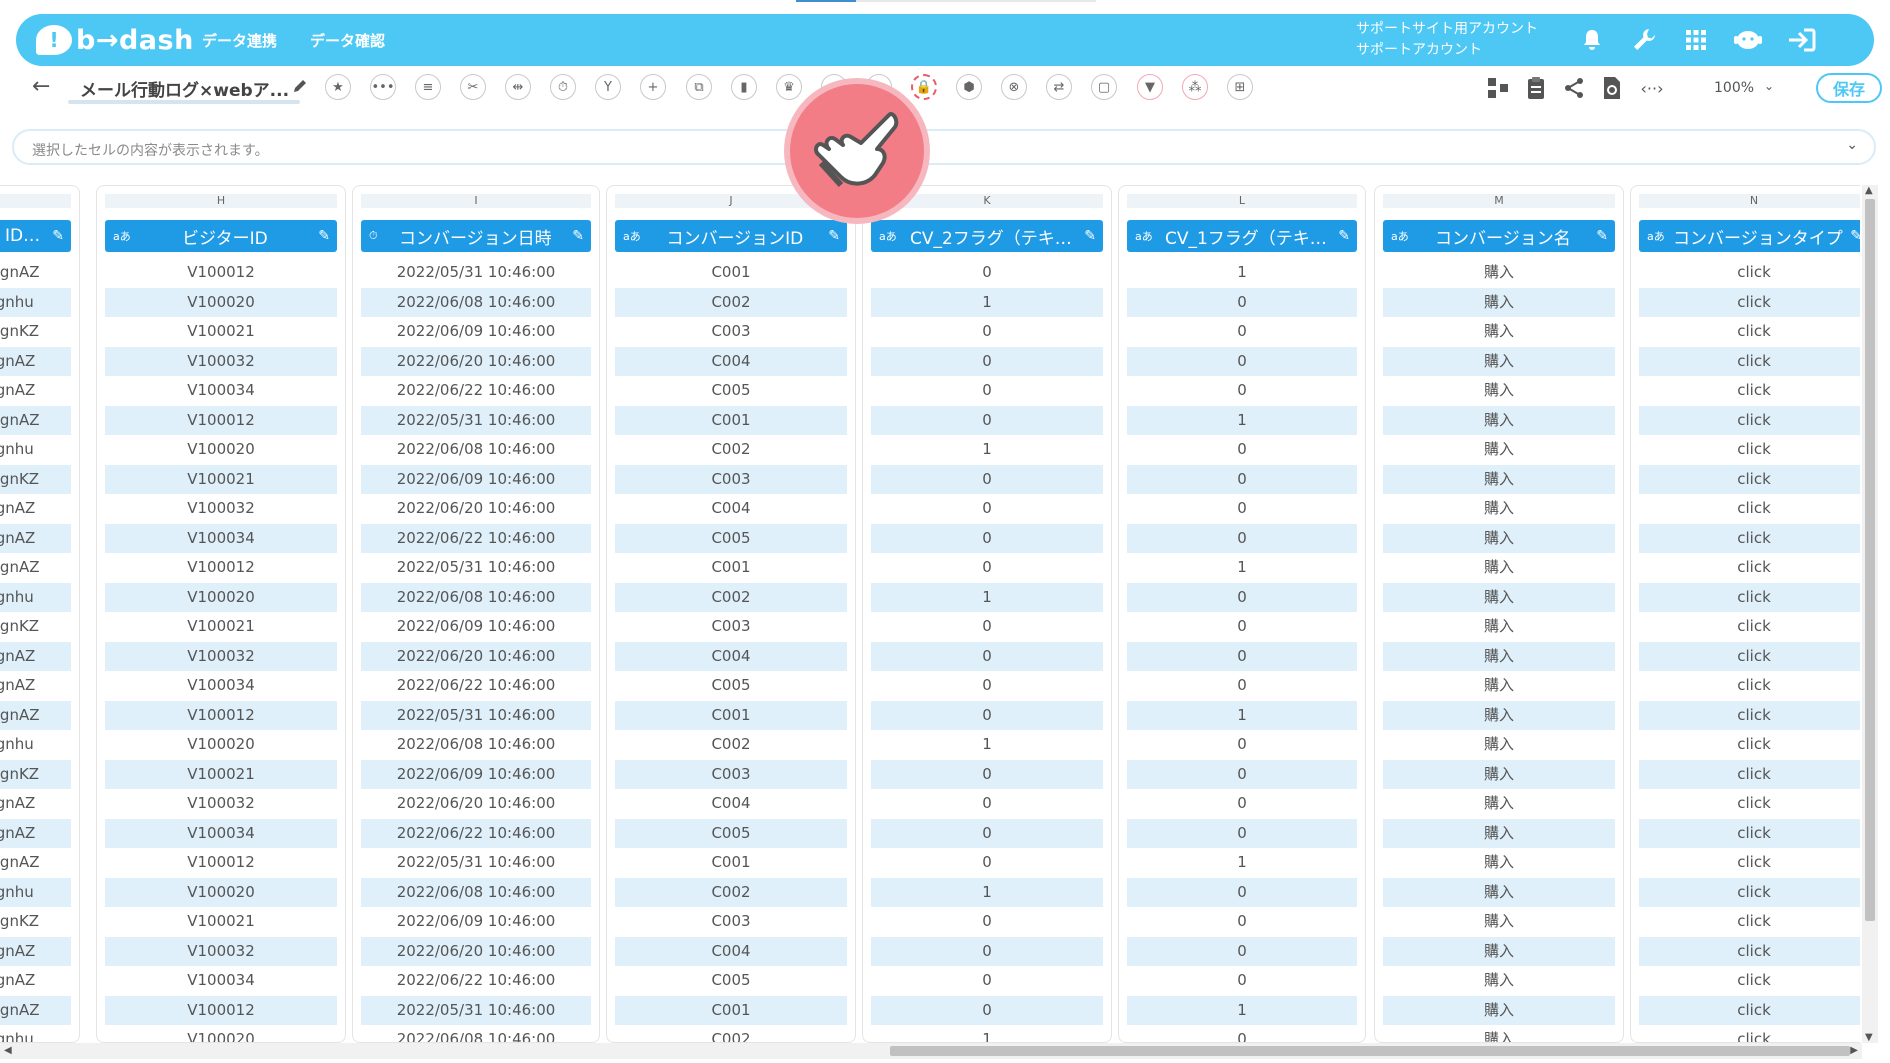 The image size is (1890, 1063). I want to click on split-icon: ⇹, so click(518, 87).